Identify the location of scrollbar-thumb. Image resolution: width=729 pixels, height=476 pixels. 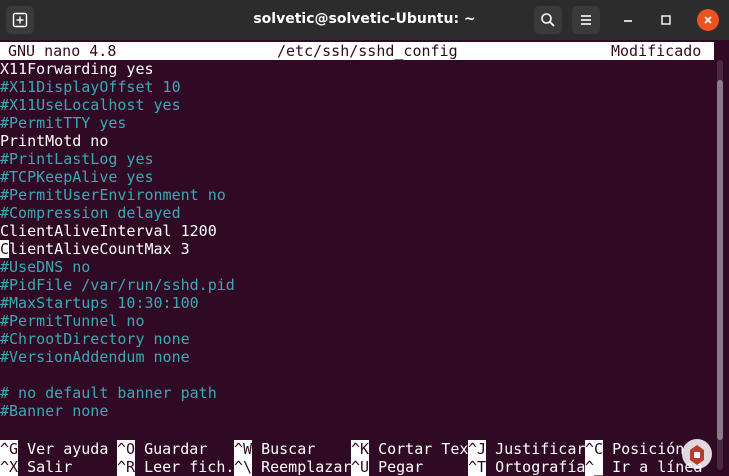
(720, 260).